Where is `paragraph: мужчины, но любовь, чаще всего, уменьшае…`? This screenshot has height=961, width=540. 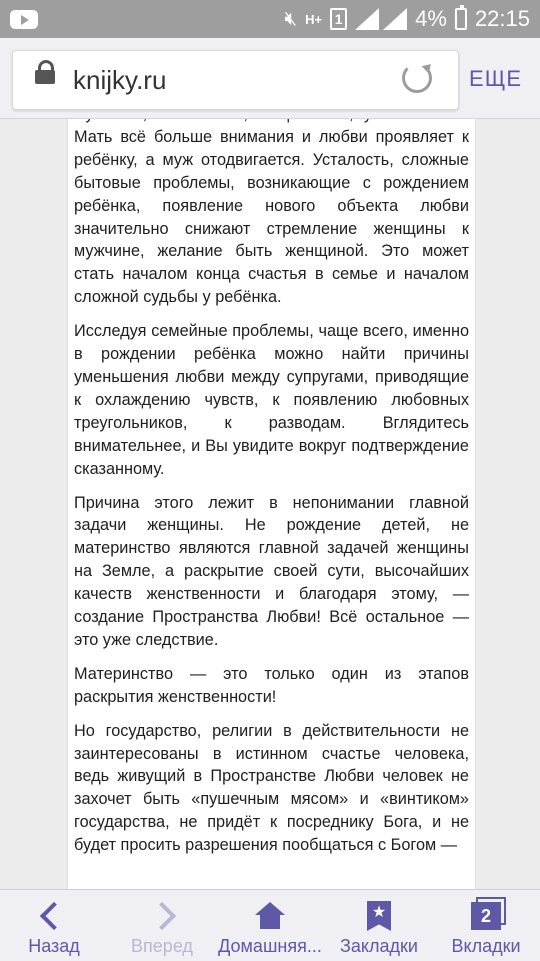
paragraph: мужчины, но любовь, чаще всего, уменьшае… is located at coordinates (271, 213).